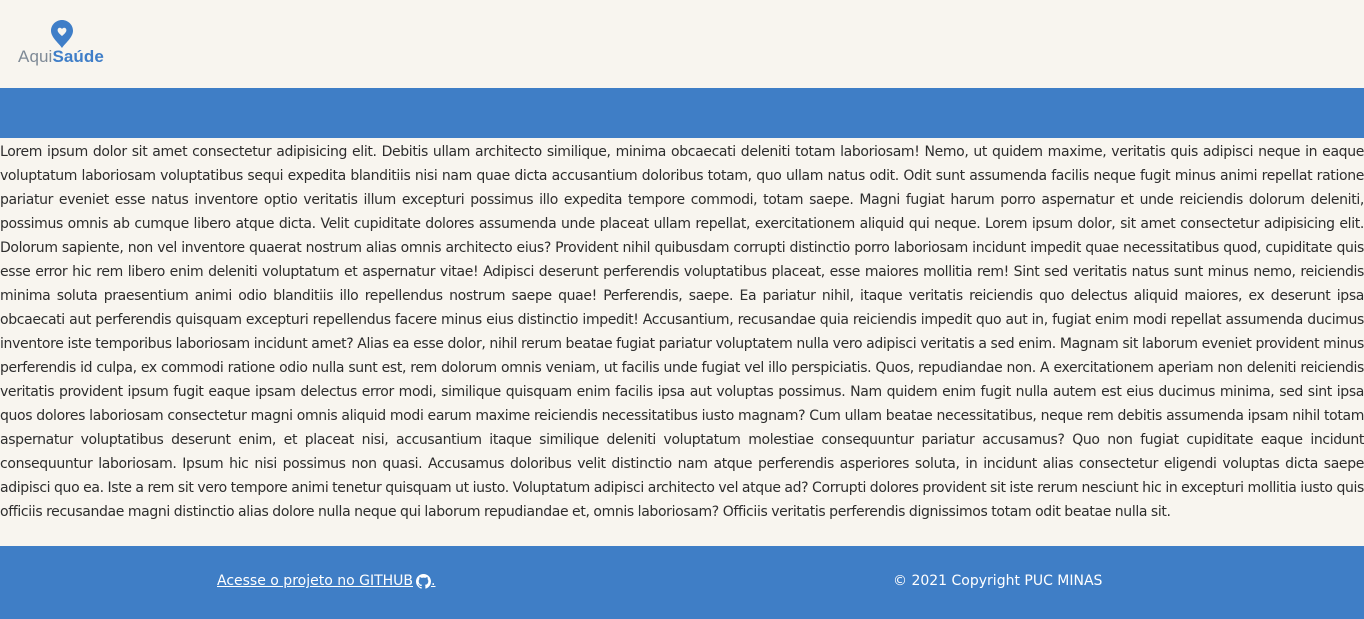 This screenshot has width=1364, height=619. What do you see at coordinates (315, 581) in the screenshot?
I see `github-link-label: Acesse o projeto no GITHUB` at bounding box center [315, 581].